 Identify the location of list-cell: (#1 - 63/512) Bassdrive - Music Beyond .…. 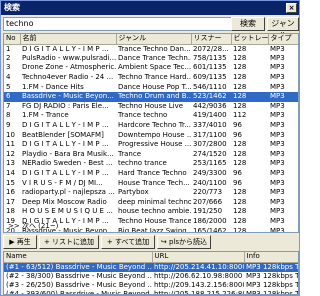
(78, 267).